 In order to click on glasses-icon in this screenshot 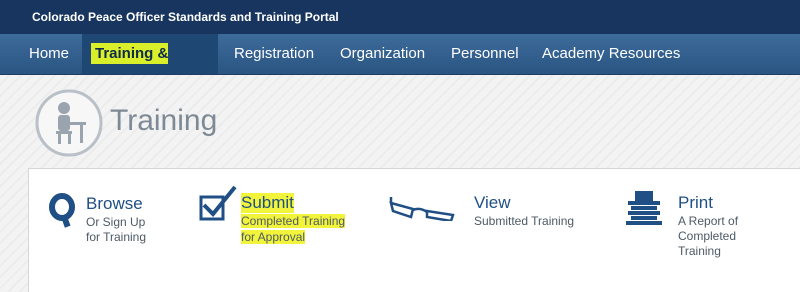, I will do `click(426, 208)`.